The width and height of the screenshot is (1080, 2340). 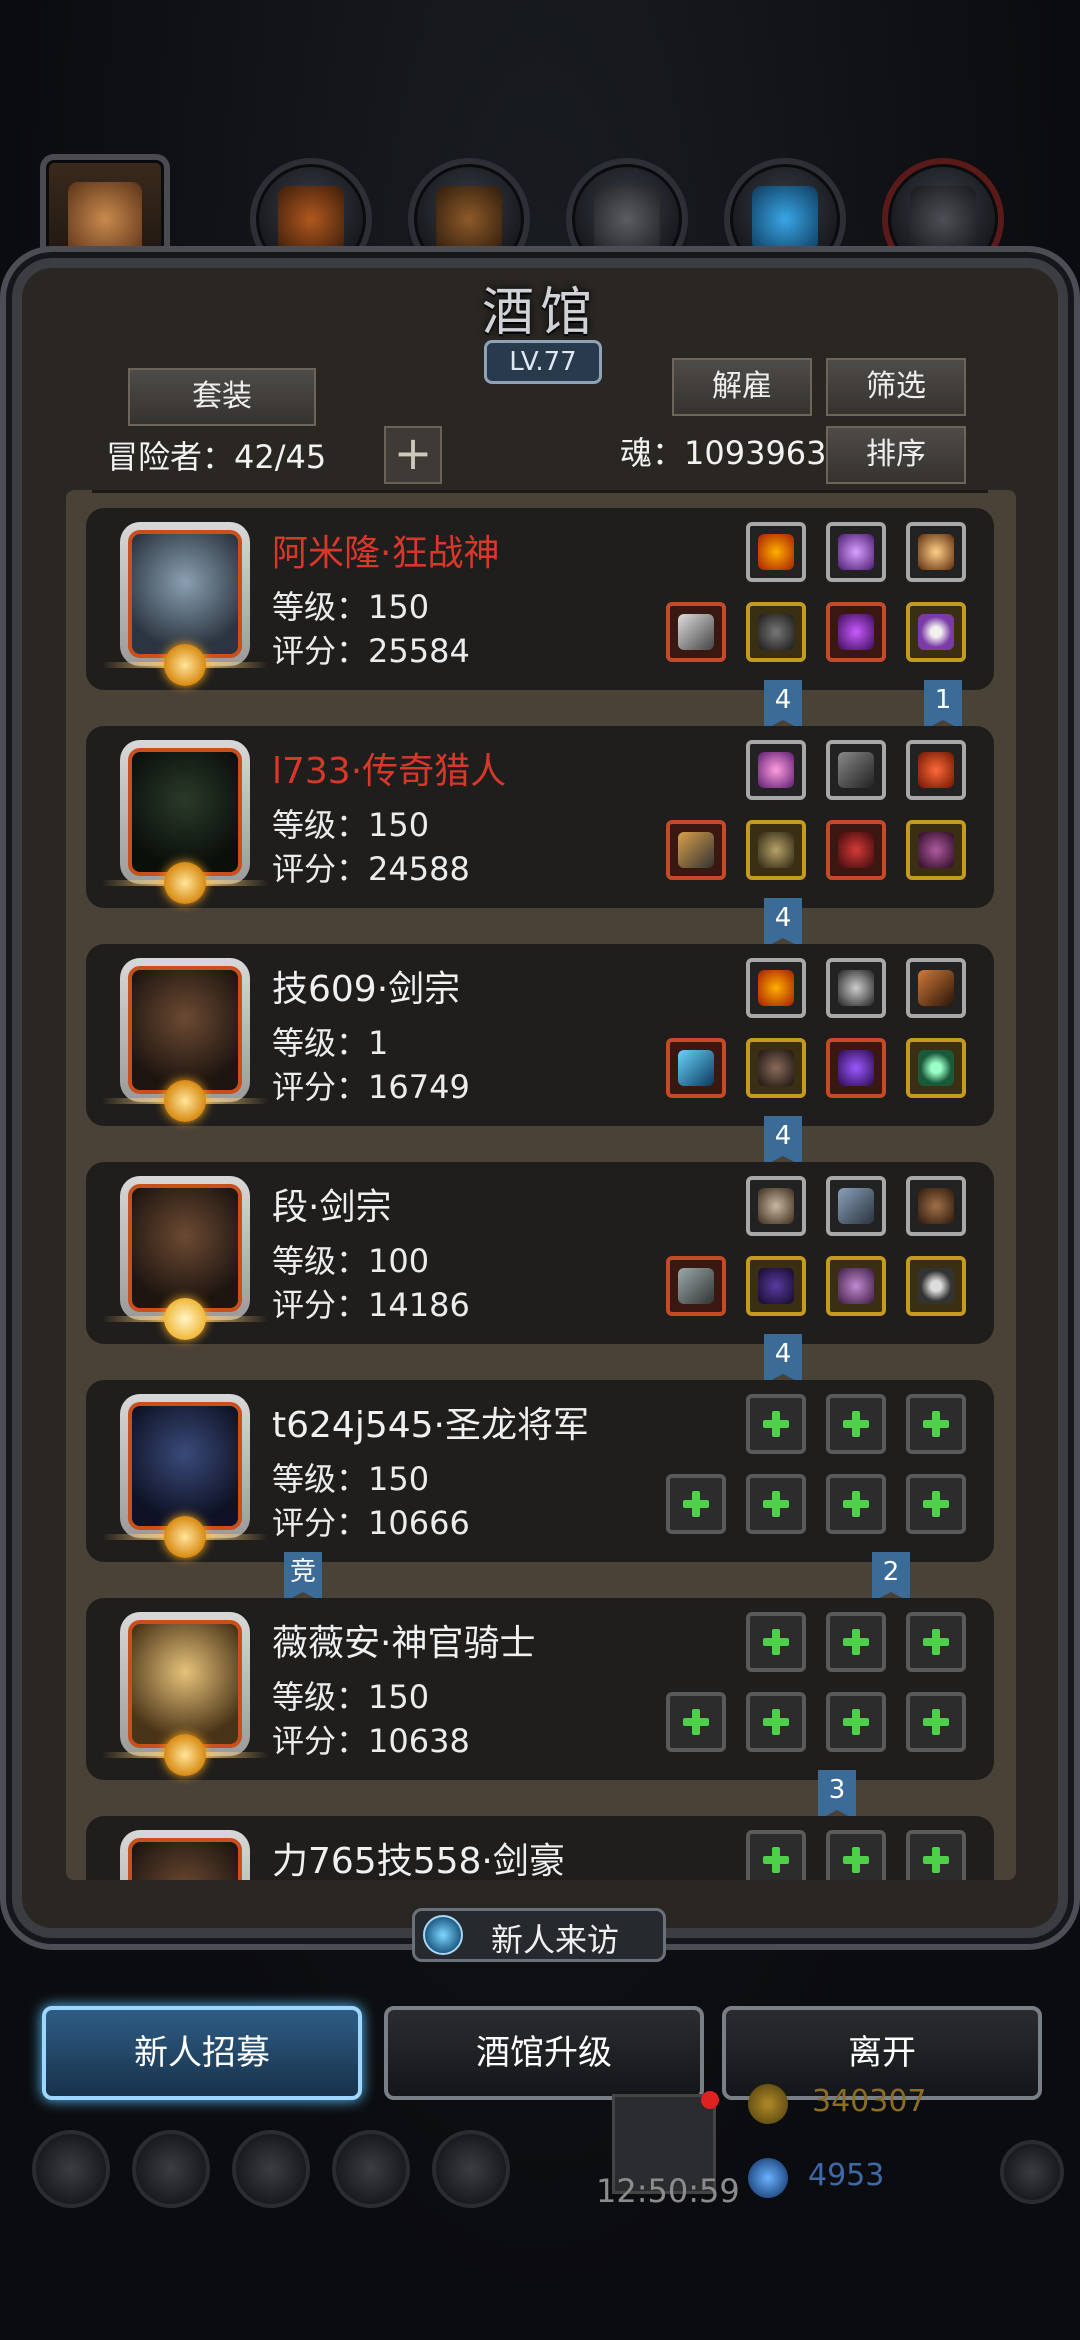 What do you see at coordinates (540, 219) in the screenshot?
I see `category-tabs` at bounding box center [540, 219].